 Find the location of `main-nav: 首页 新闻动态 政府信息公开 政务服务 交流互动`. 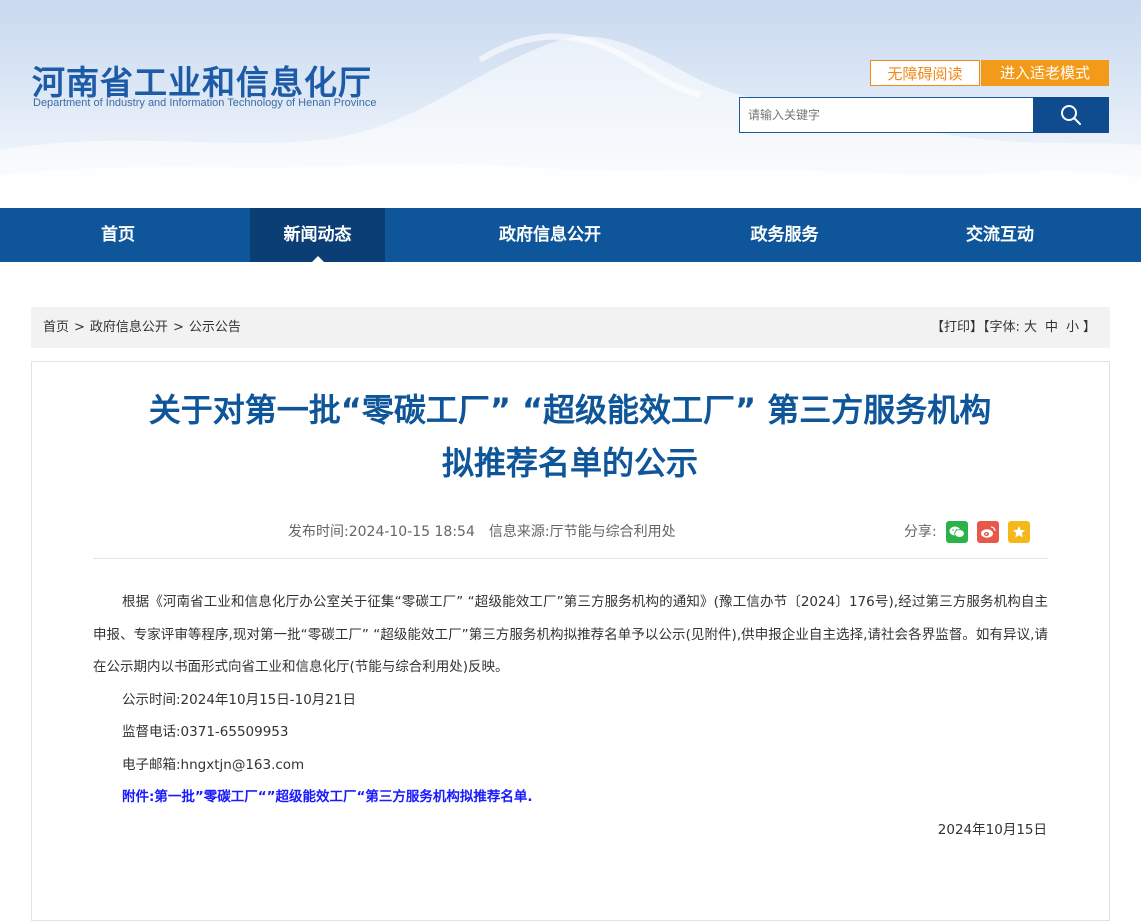

main-nav: 首页 新闻动态 政府信息公开 政务服务 交流互动 is located at coordinates (570, 235).